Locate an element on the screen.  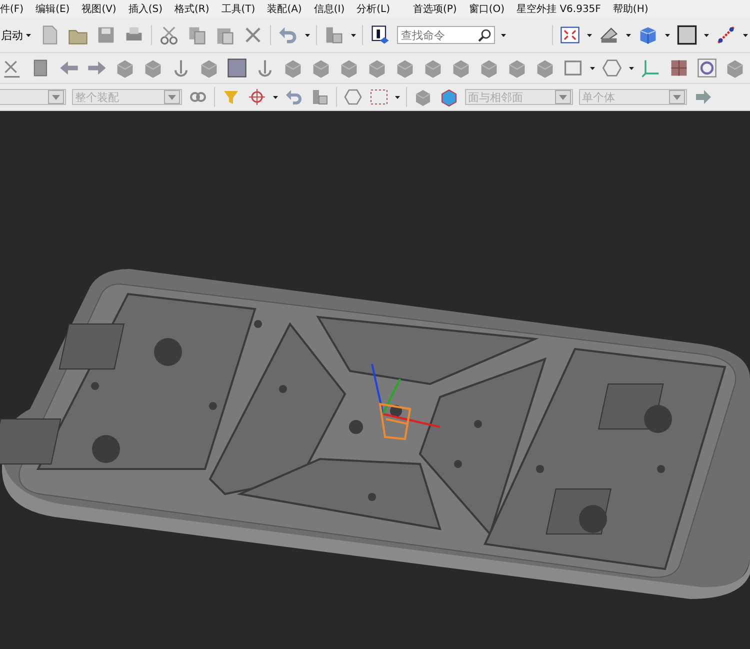
shaded-cube-icon is located at coordinates (449, 97).